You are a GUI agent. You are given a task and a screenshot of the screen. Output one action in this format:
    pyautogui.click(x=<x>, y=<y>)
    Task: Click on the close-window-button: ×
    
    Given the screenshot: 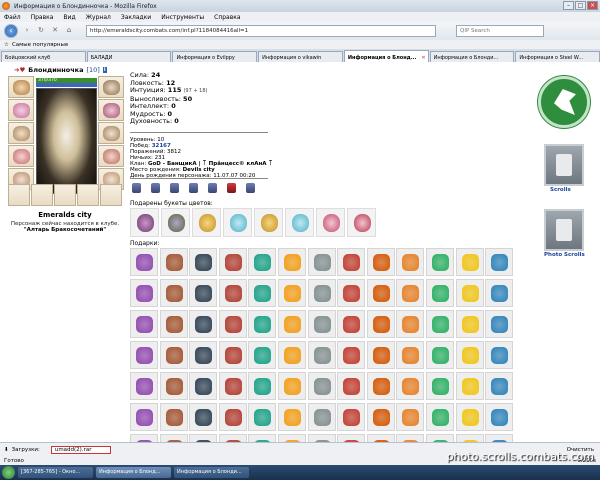 What is the action you would take?
    pyautogui.click(x=592, y=5)
    